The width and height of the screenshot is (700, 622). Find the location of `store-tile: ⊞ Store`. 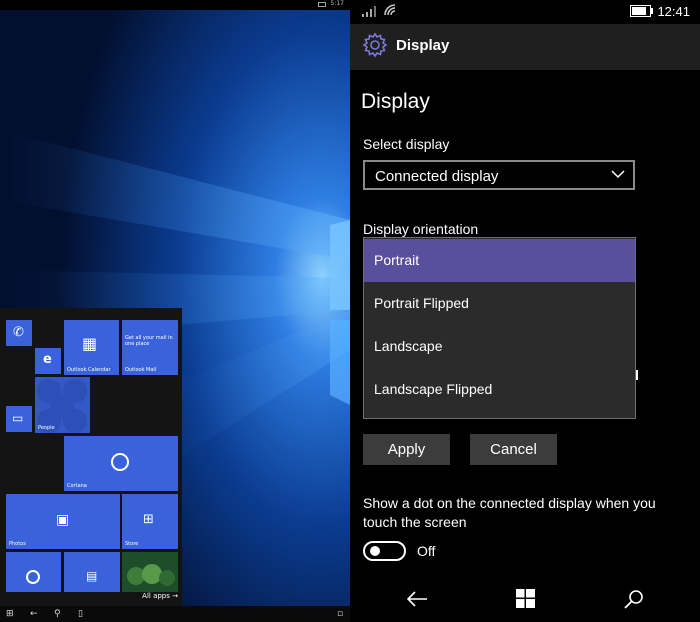

store-tile: ⊞ Store is located at coordinates (150, 521).